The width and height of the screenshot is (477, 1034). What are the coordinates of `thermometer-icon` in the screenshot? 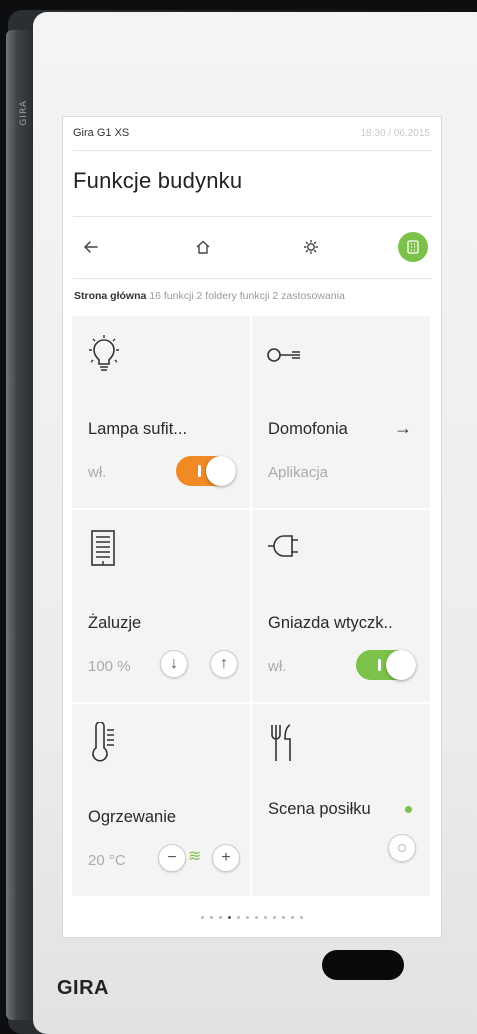 It's located at (104, 742).